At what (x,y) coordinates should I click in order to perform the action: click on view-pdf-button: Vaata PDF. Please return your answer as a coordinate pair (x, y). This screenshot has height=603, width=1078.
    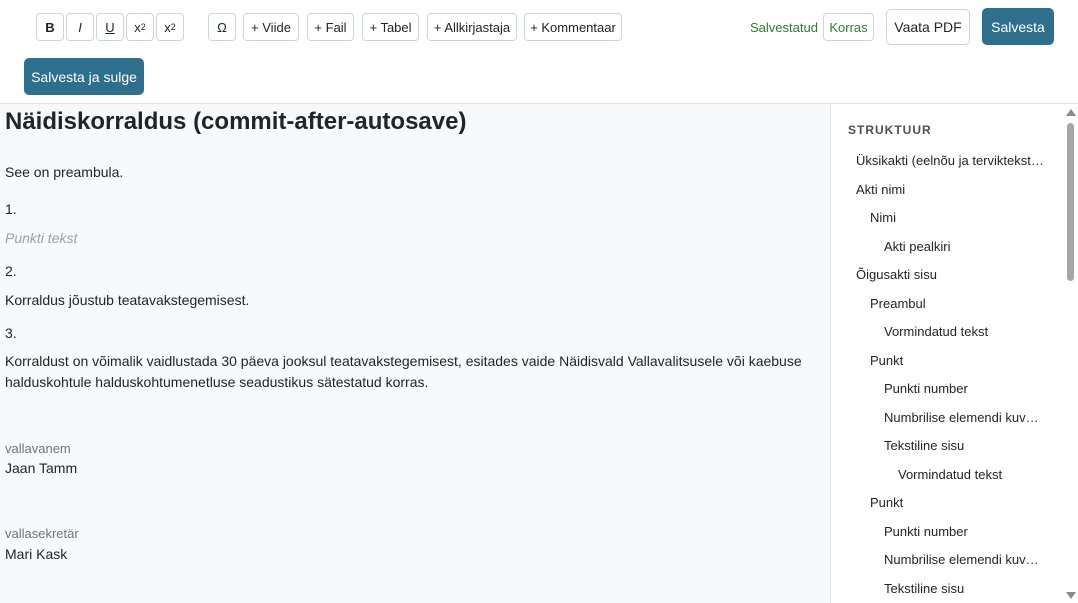
    Looking at the image, I should click on (928, 27).